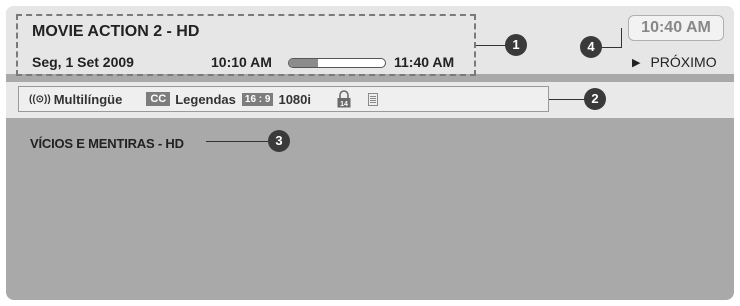 This screenshot has width=740, height=306. Describe the element at coordinates (257, 99) in the screenshot. I see `aspect-ratio-badge: 16 : 9` at that location.